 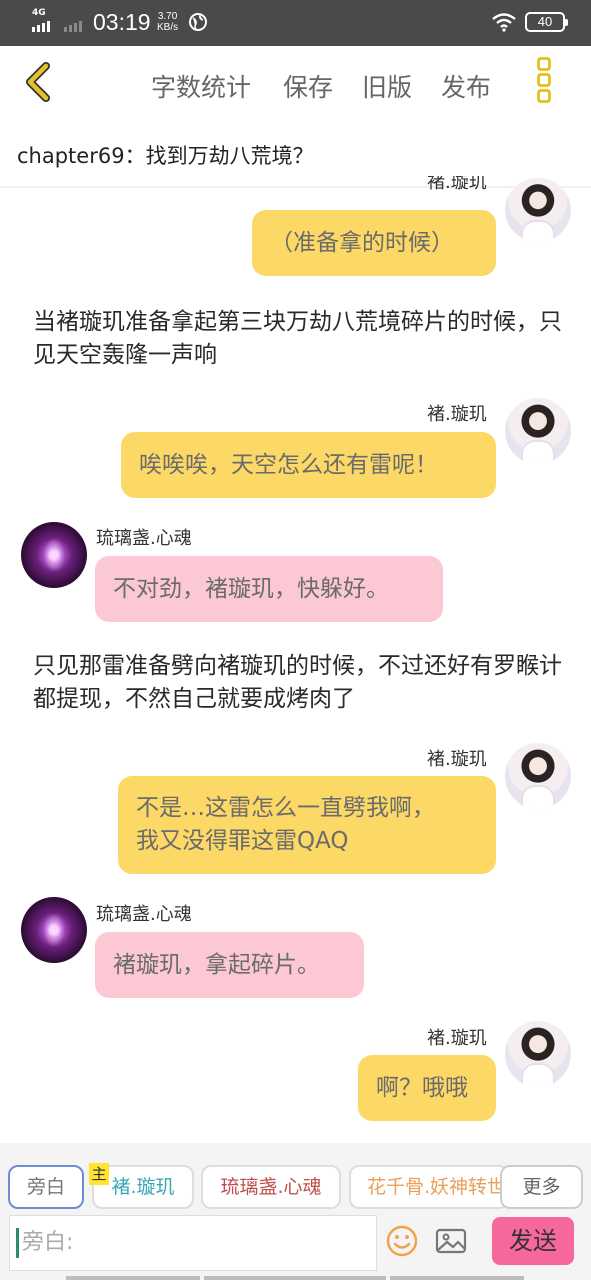 What do you see at coordinates (44, 20) in the screenshot?
I see `signal-strength-icon: 4G` at bounding box center [44, 20].